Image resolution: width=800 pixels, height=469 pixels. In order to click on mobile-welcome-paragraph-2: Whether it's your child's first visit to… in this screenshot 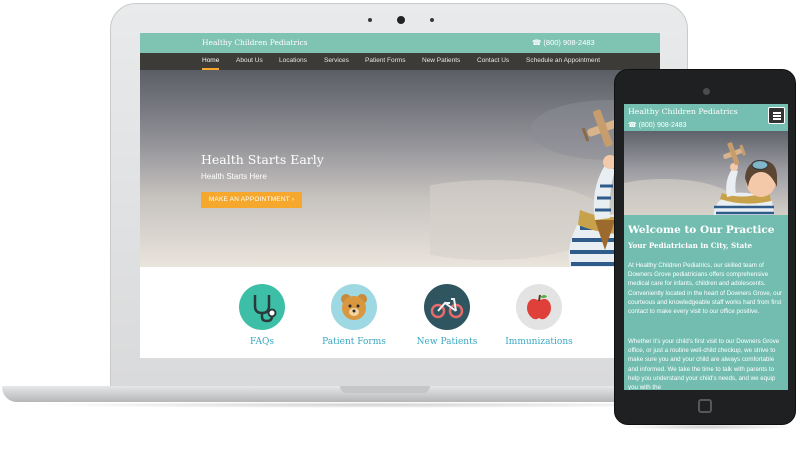, I will do `click(704, 364)`.